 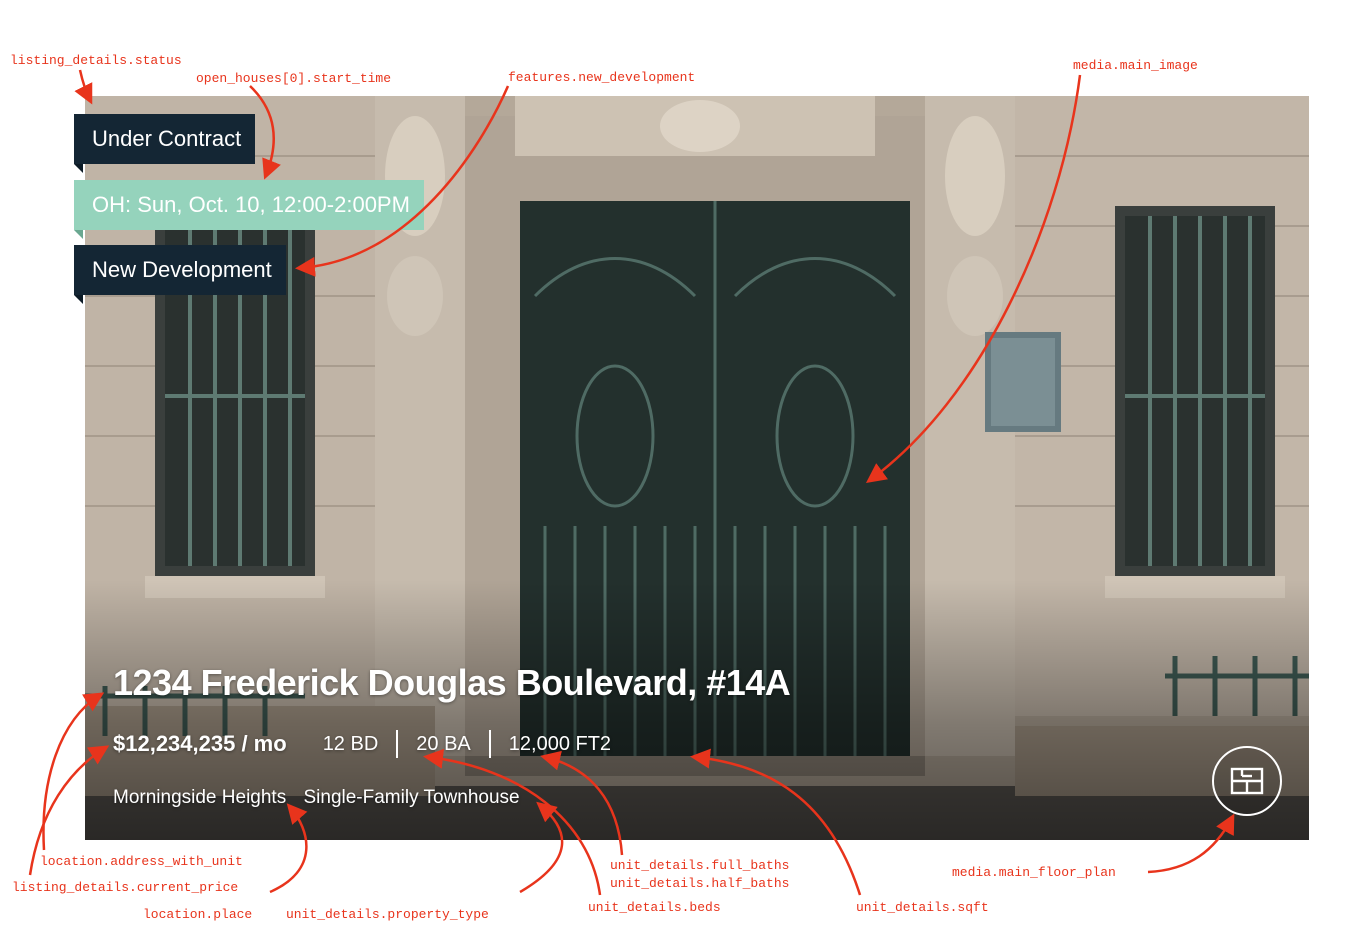 What do you see at coordinates (199, 797) in the screenshot?
I see `neighborhood-name: Morningside Heights` at bounding box center [199, 797].